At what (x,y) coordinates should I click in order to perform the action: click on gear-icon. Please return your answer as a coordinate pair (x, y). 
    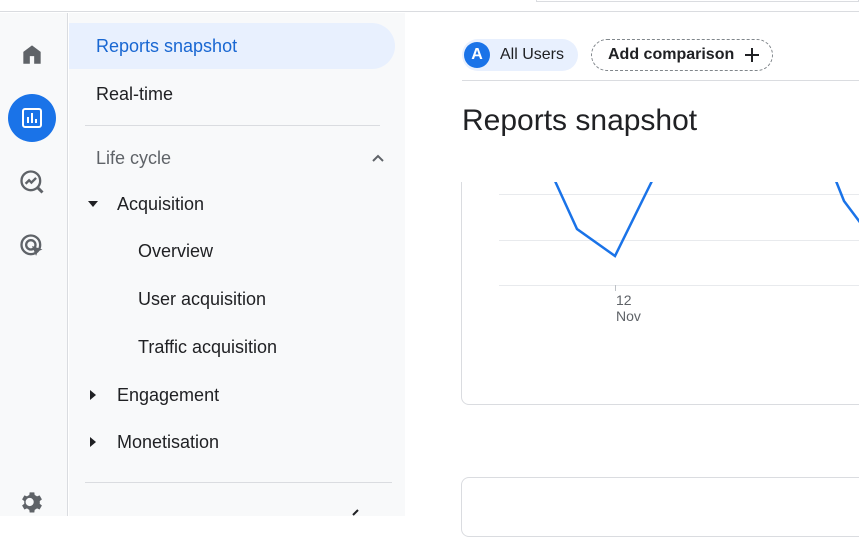
    Looking at the image, I should click on (32, 502).